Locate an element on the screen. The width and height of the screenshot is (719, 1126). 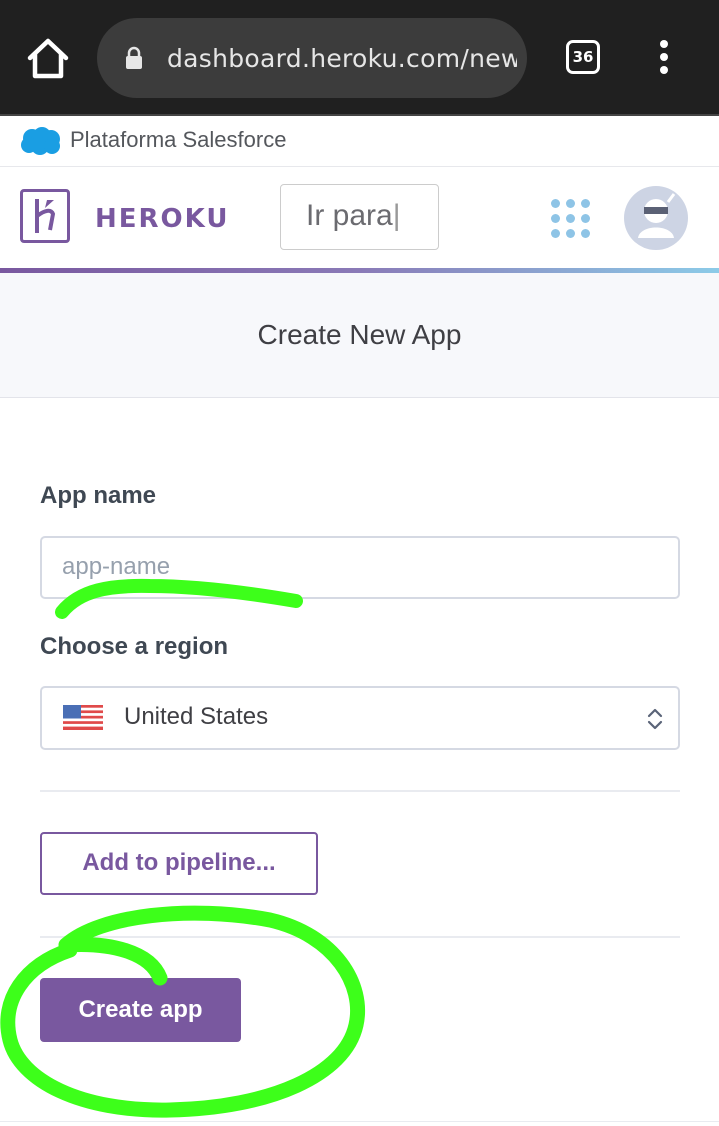
overflow-menu-icon is located at coordinates (664, 59).